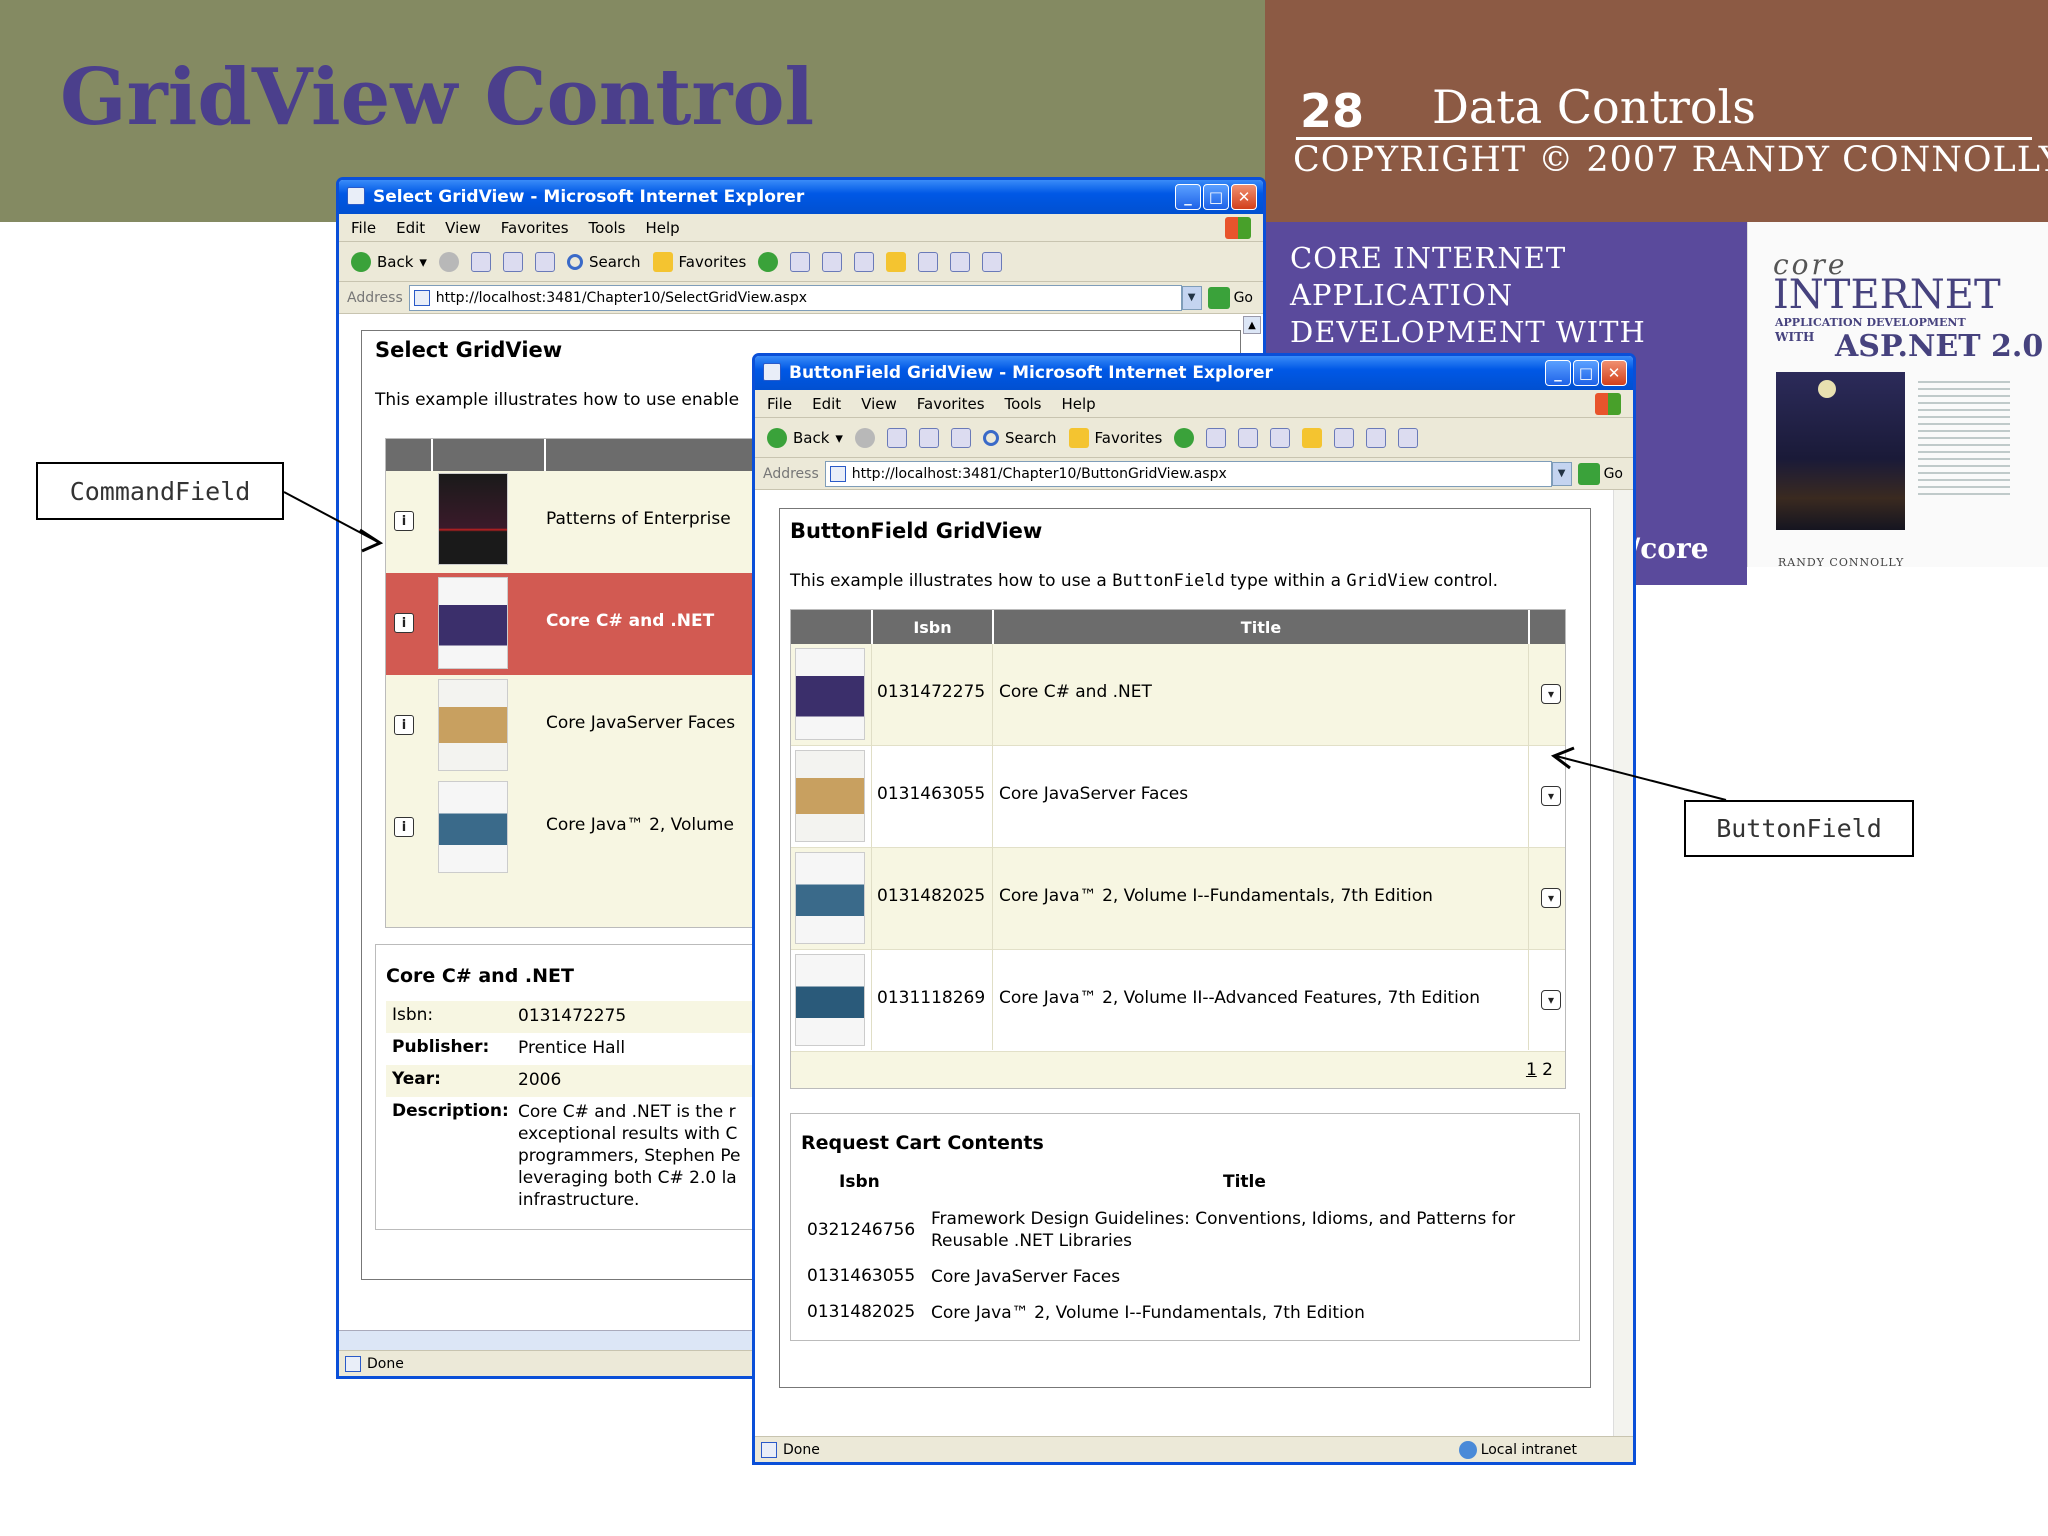  I want to click on callout-arrows, so click(1005, 646).